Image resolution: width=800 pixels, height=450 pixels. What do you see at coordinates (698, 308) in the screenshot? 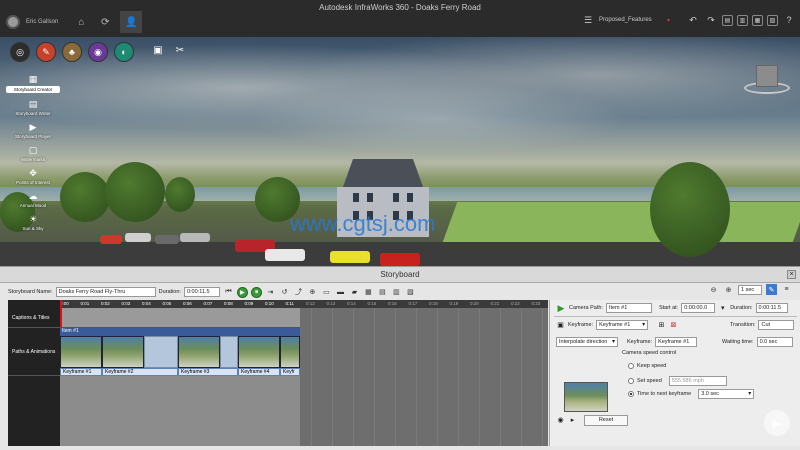
I see `start-at-input: 0:00:00.0` at bounding box center [698, 308].